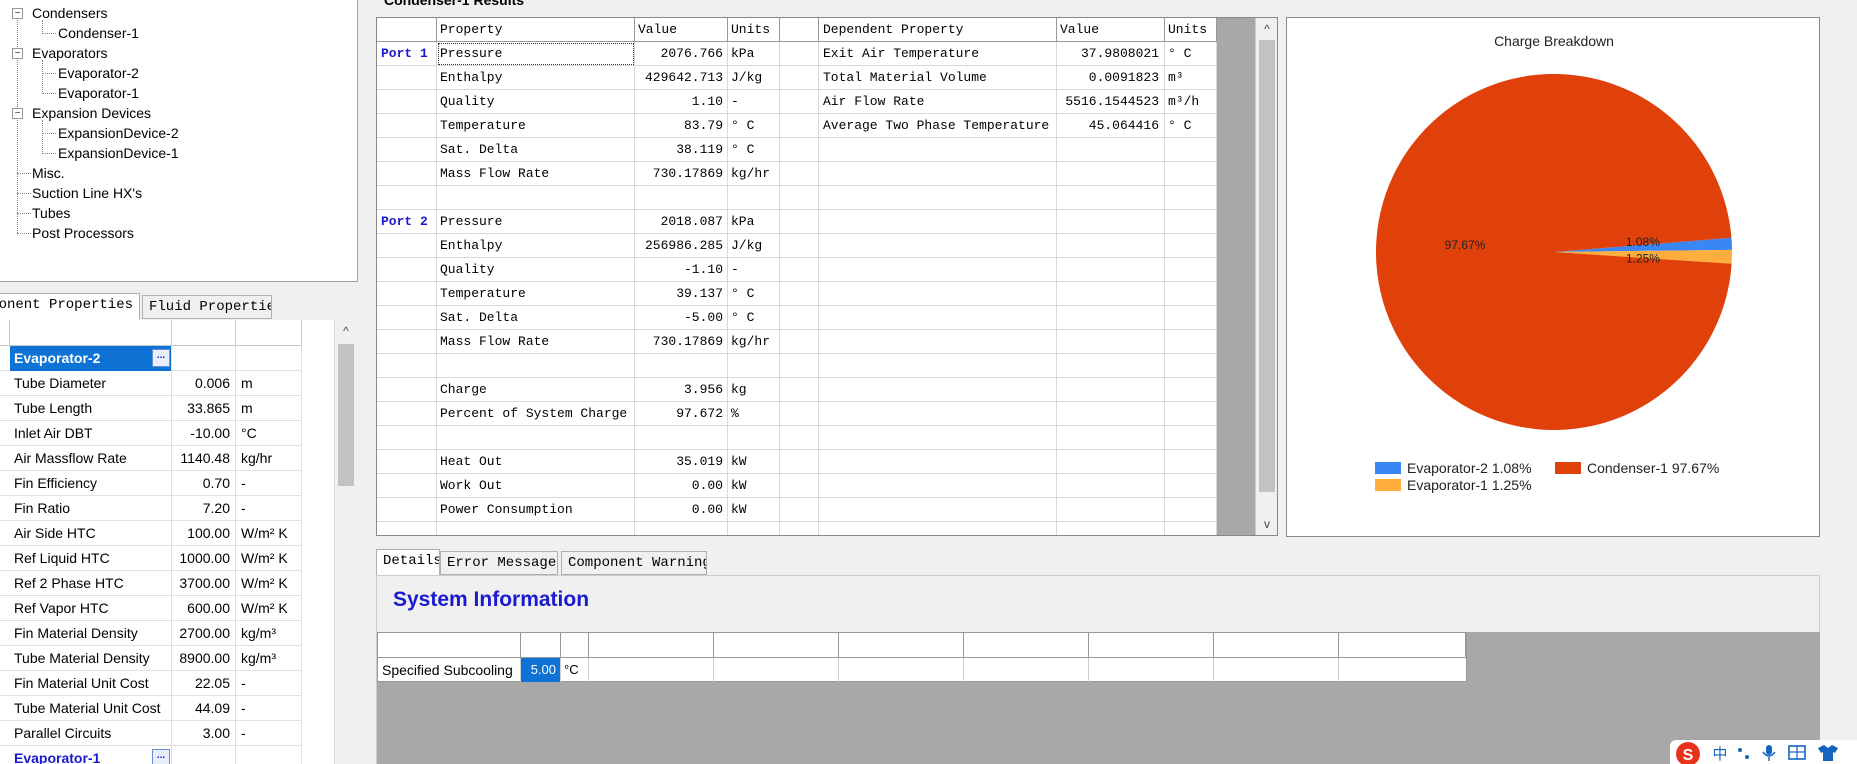  What do you see at coordinates (681, 270) in the screenshot?
I see `result-value: -1.10` at bounding box center [681, 270].